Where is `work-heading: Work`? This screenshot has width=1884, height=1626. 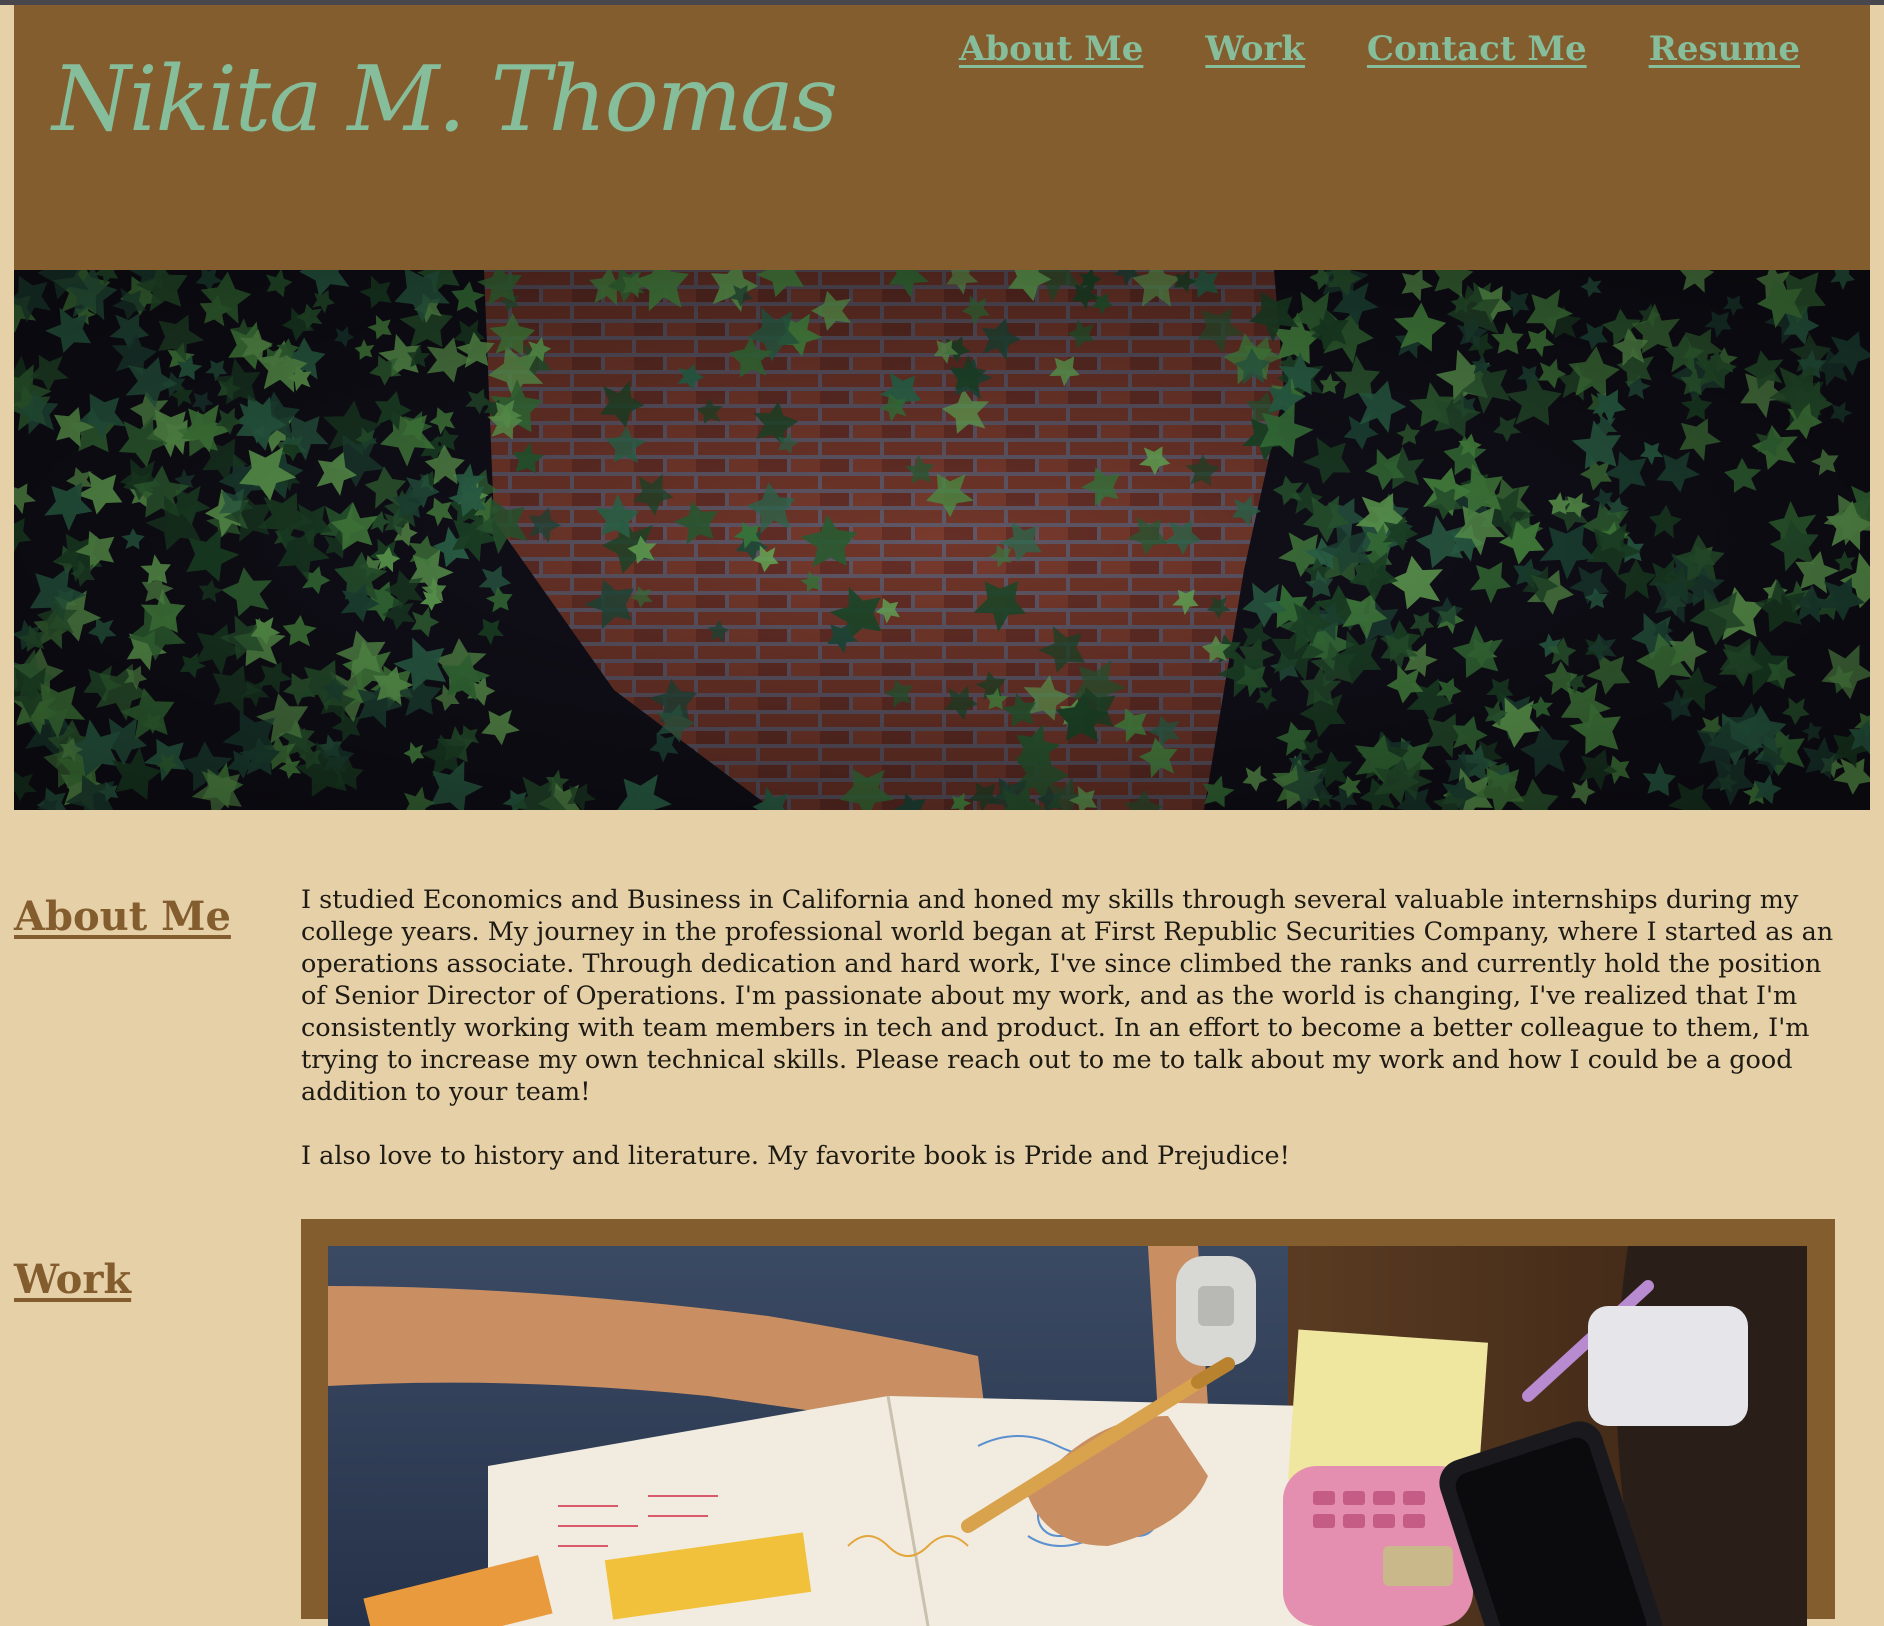
work-heading: Work is located at coordinates (72, 1279).